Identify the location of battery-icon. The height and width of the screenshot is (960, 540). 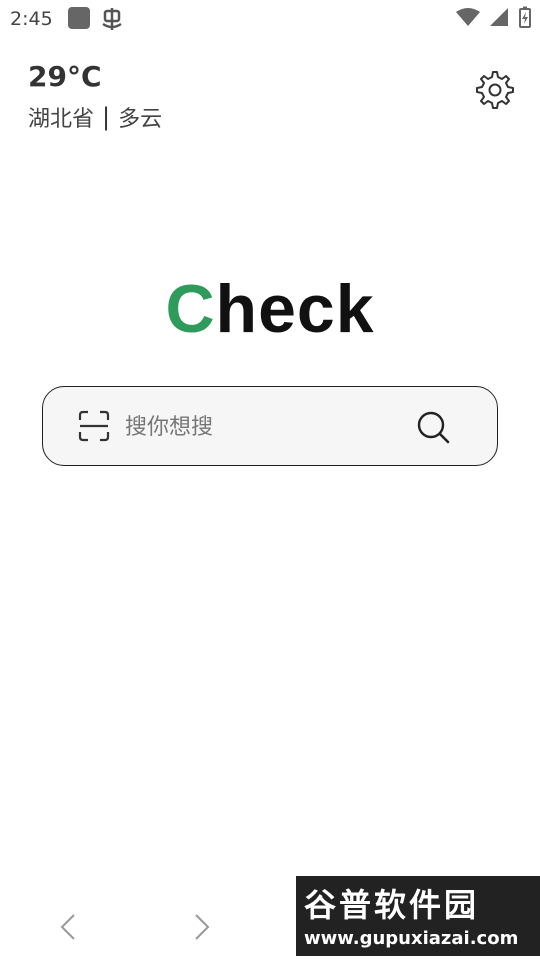
(525, 17).